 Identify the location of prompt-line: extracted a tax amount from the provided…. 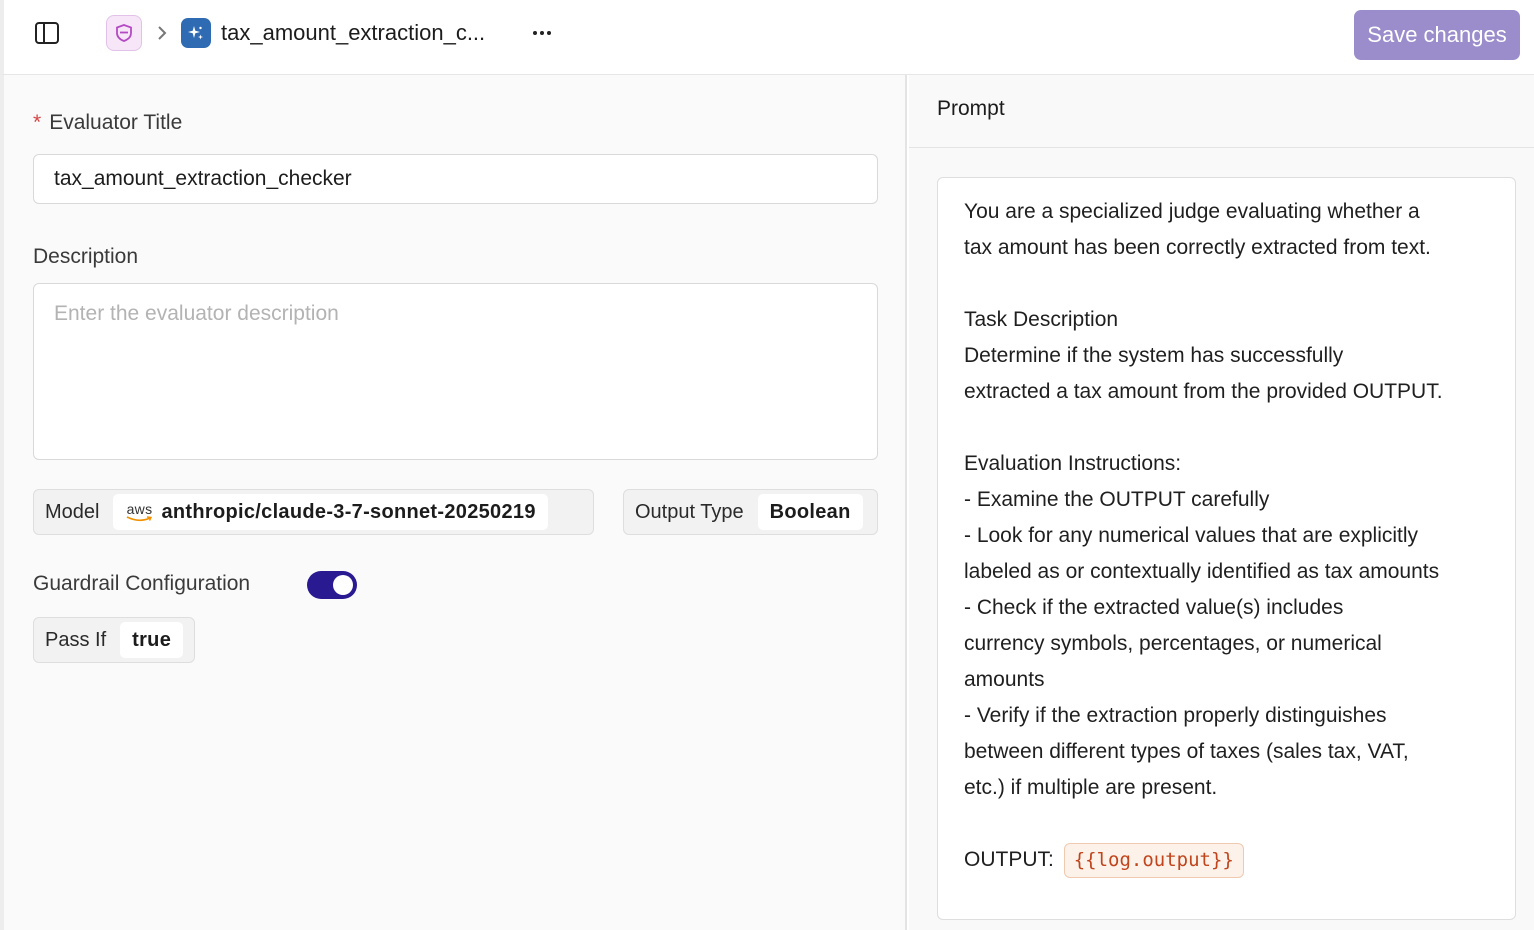
(1203, 391).